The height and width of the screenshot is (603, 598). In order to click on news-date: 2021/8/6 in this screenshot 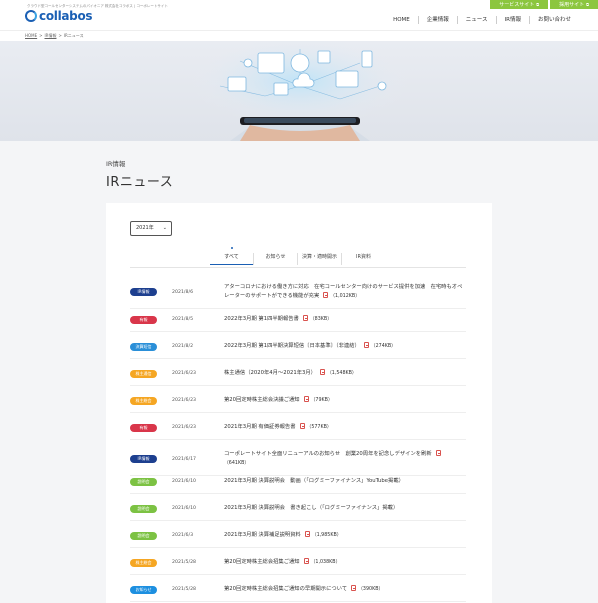, I will do `click(183, 292)`.